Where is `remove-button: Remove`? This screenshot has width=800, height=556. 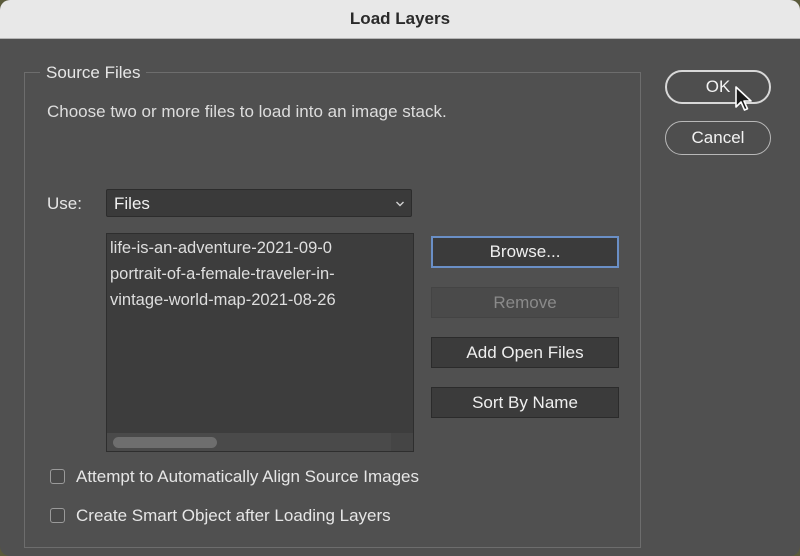
remove-button: Remove is located at coordinates (525, 302).